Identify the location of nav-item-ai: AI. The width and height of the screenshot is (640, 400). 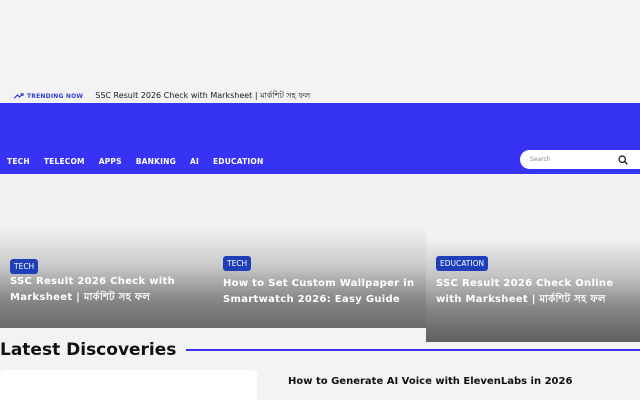
(194, 161).